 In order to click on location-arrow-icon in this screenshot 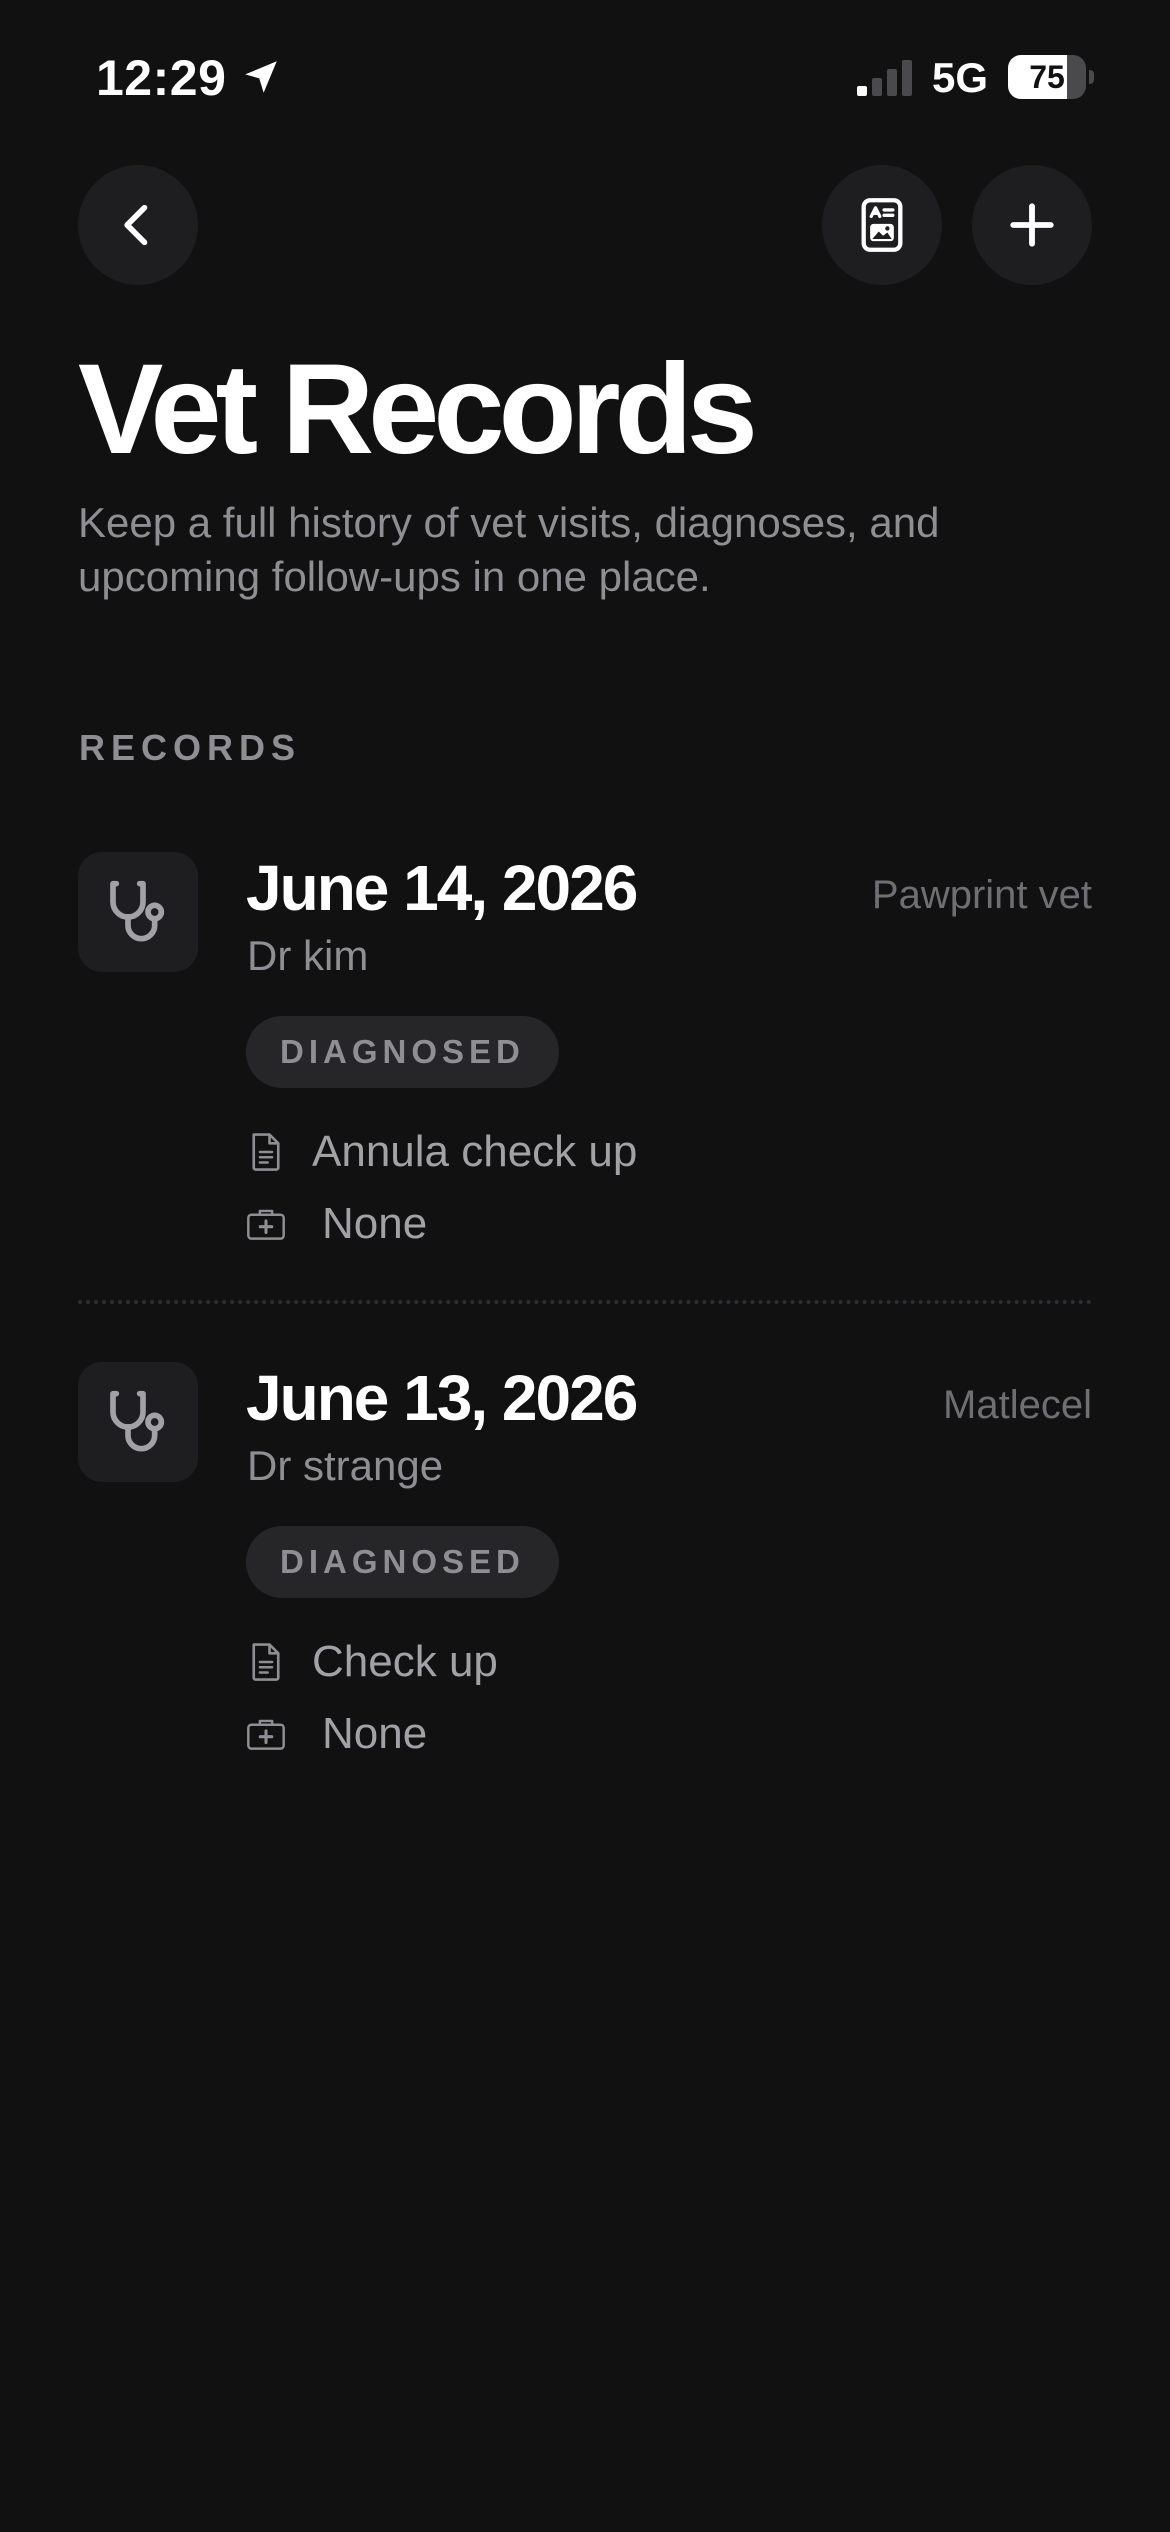, I will do `click(261, 77)`.